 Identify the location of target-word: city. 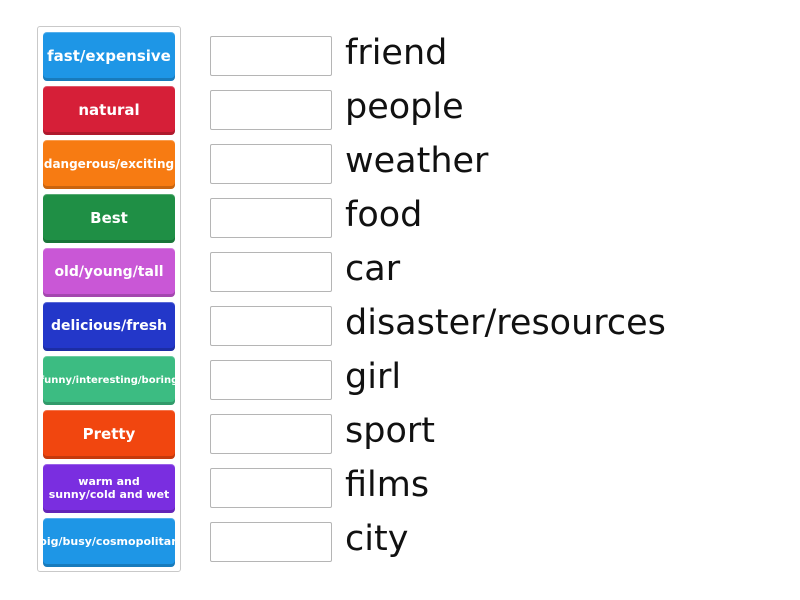
(377, 538).